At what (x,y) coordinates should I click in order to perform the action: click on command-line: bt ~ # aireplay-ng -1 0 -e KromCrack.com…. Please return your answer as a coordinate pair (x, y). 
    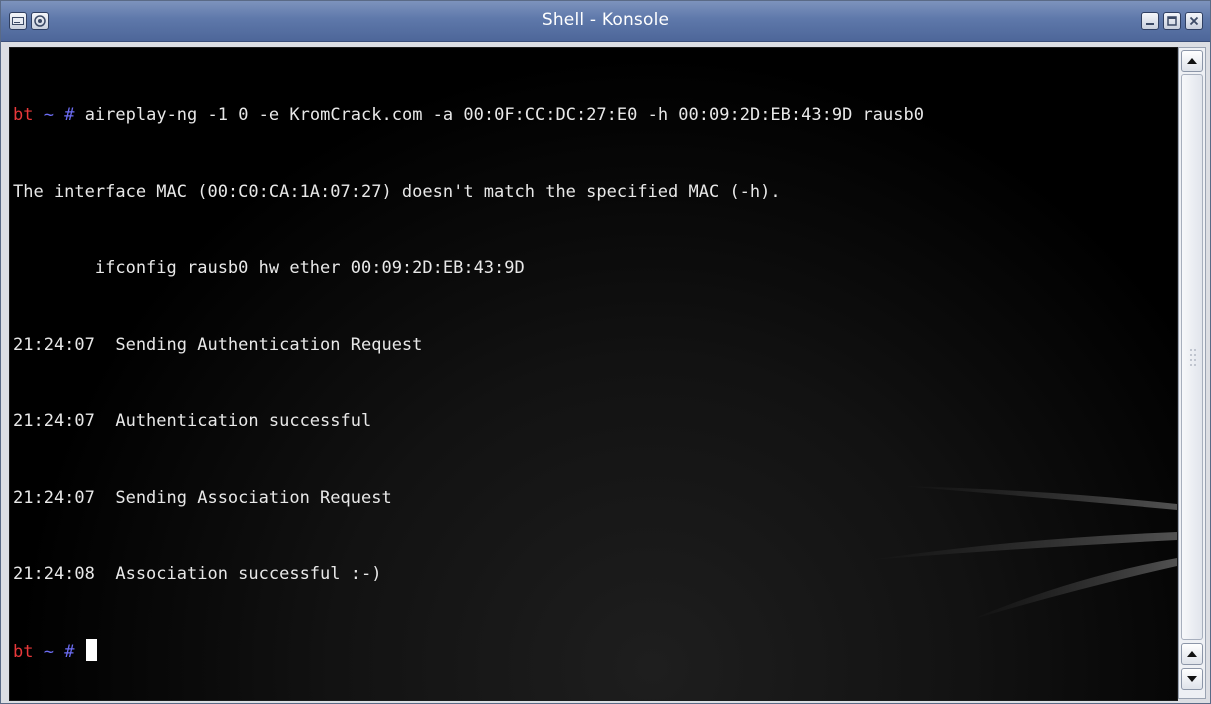
    Looking at the image, I should click on (468, 116).